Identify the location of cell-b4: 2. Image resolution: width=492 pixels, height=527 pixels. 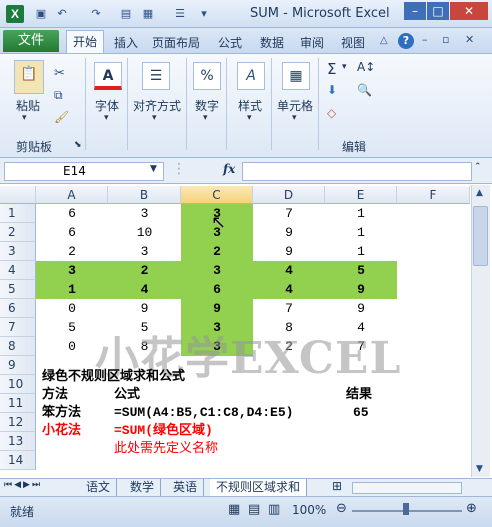
(144, 270).